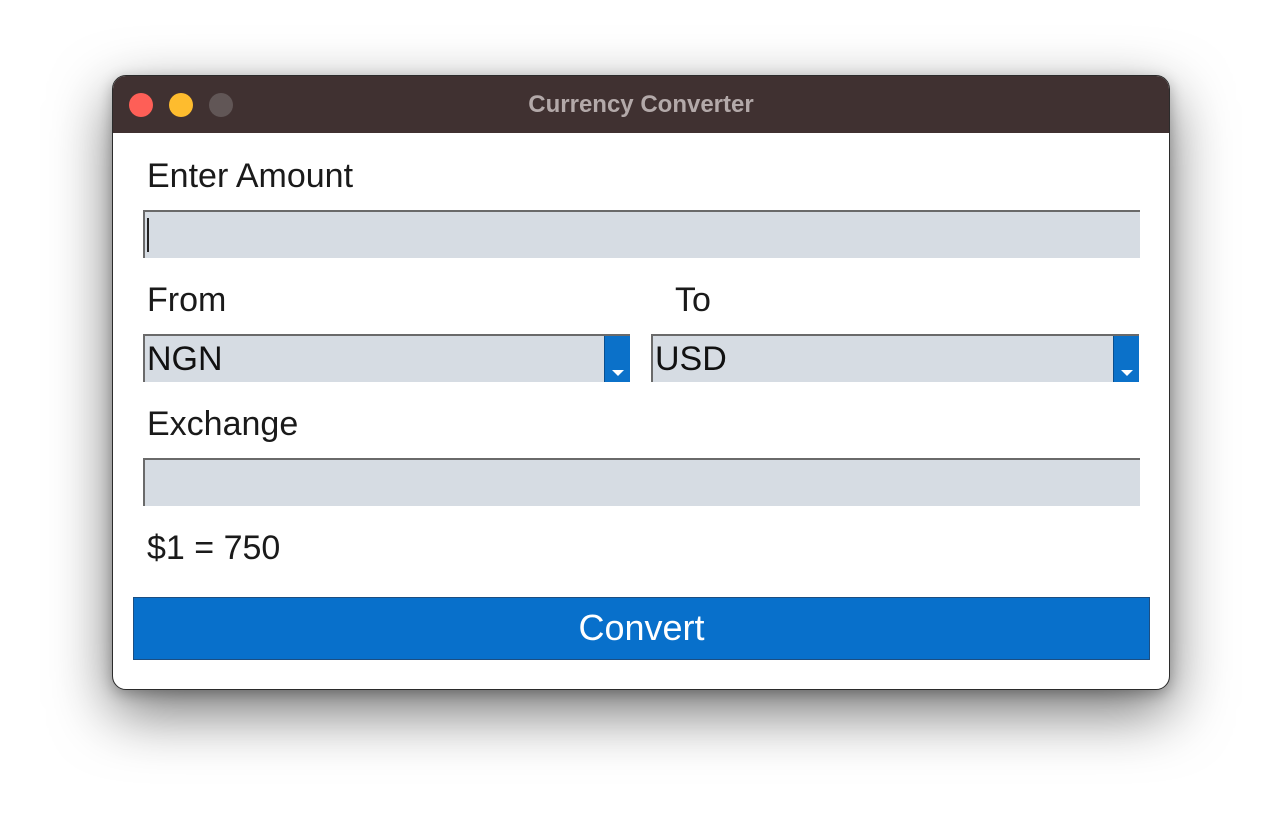 The height and width of the screenshot is (838, 1282). Describe the element at coordinates (641, 628) in the screenshot. I see `convert-button: Convert` at that location.